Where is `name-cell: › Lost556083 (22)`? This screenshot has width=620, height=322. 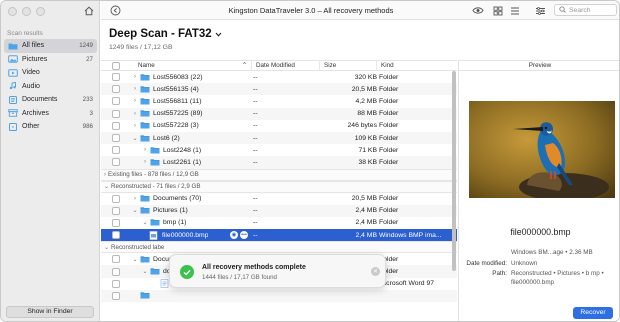 name-cell: › Lost556083 (22) is located at coordinates (161, 77).